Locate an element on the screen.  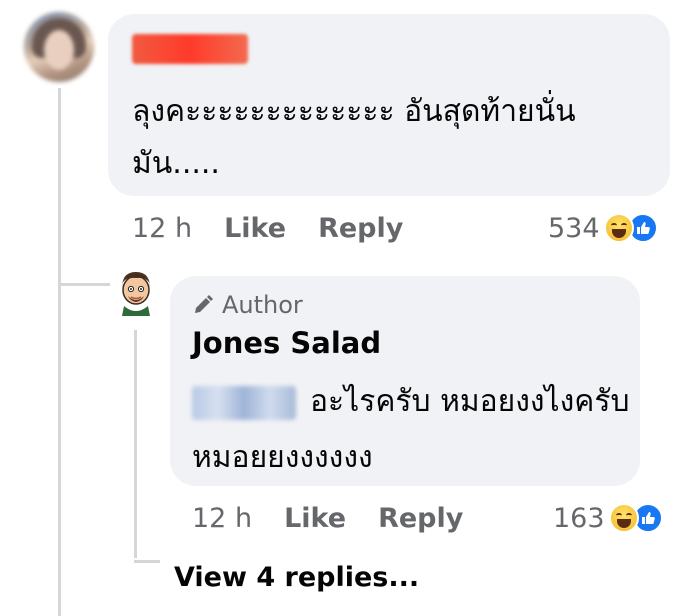
author-badge-label: Author is located at coordinates (262, 305).